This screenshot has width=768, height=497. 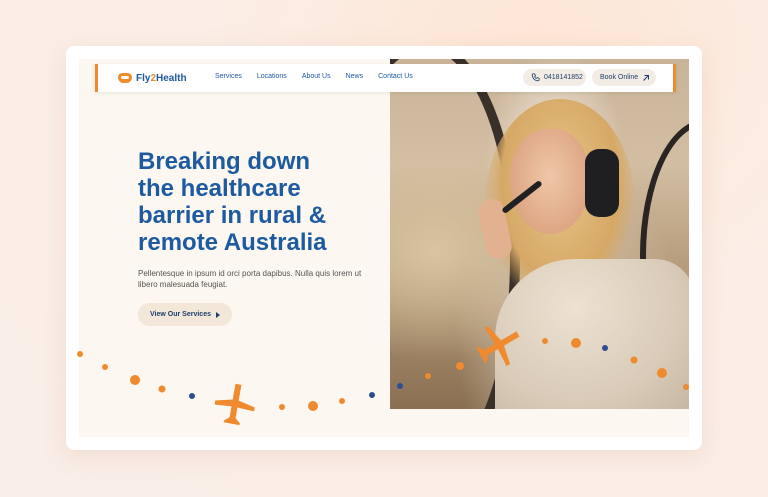 I want to click on phone-button: 0418141852, so click(x=554, y=77).